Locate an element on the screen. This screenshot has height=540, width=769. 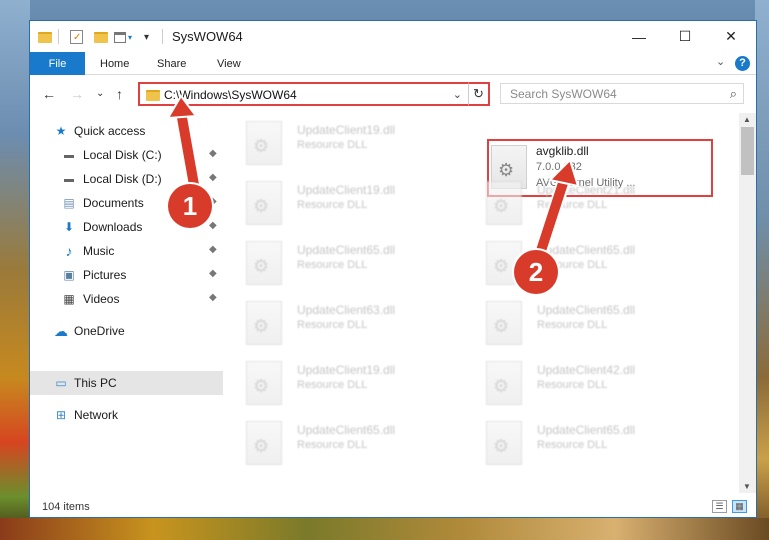
sidebar-item-pictures: ▣ Pictures ◆ is located at coordinates (126, 275).